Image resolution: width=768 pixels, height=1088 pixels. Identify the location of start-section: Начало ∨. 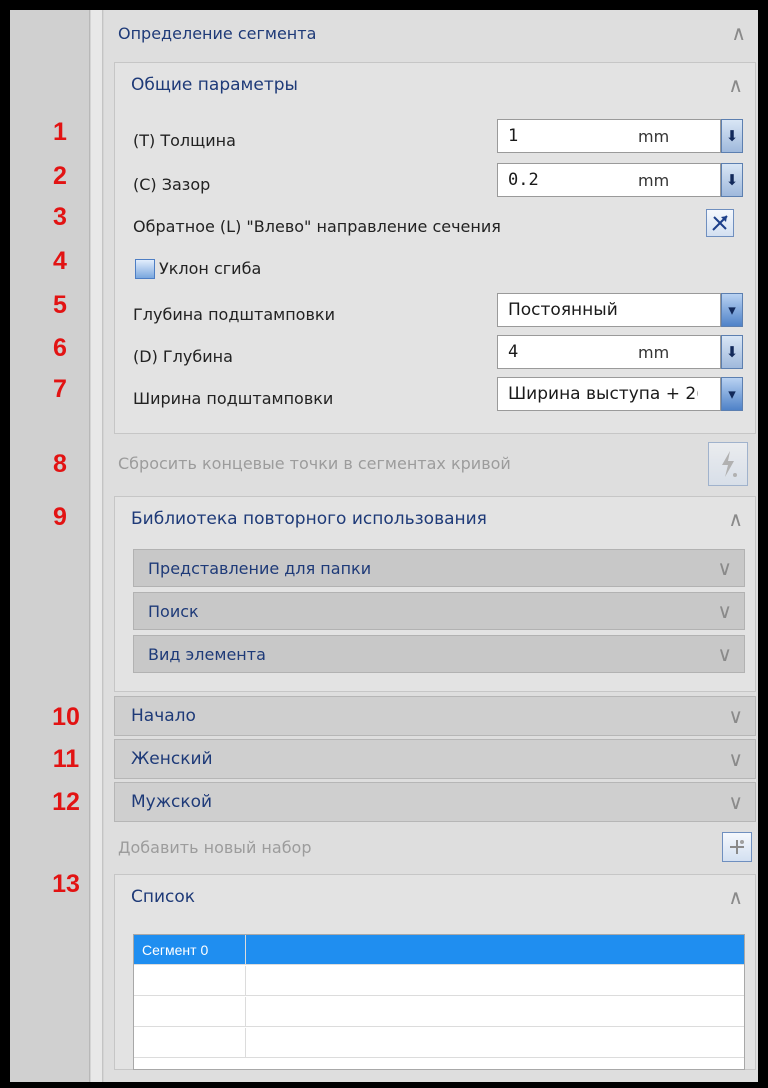
(435, 716).